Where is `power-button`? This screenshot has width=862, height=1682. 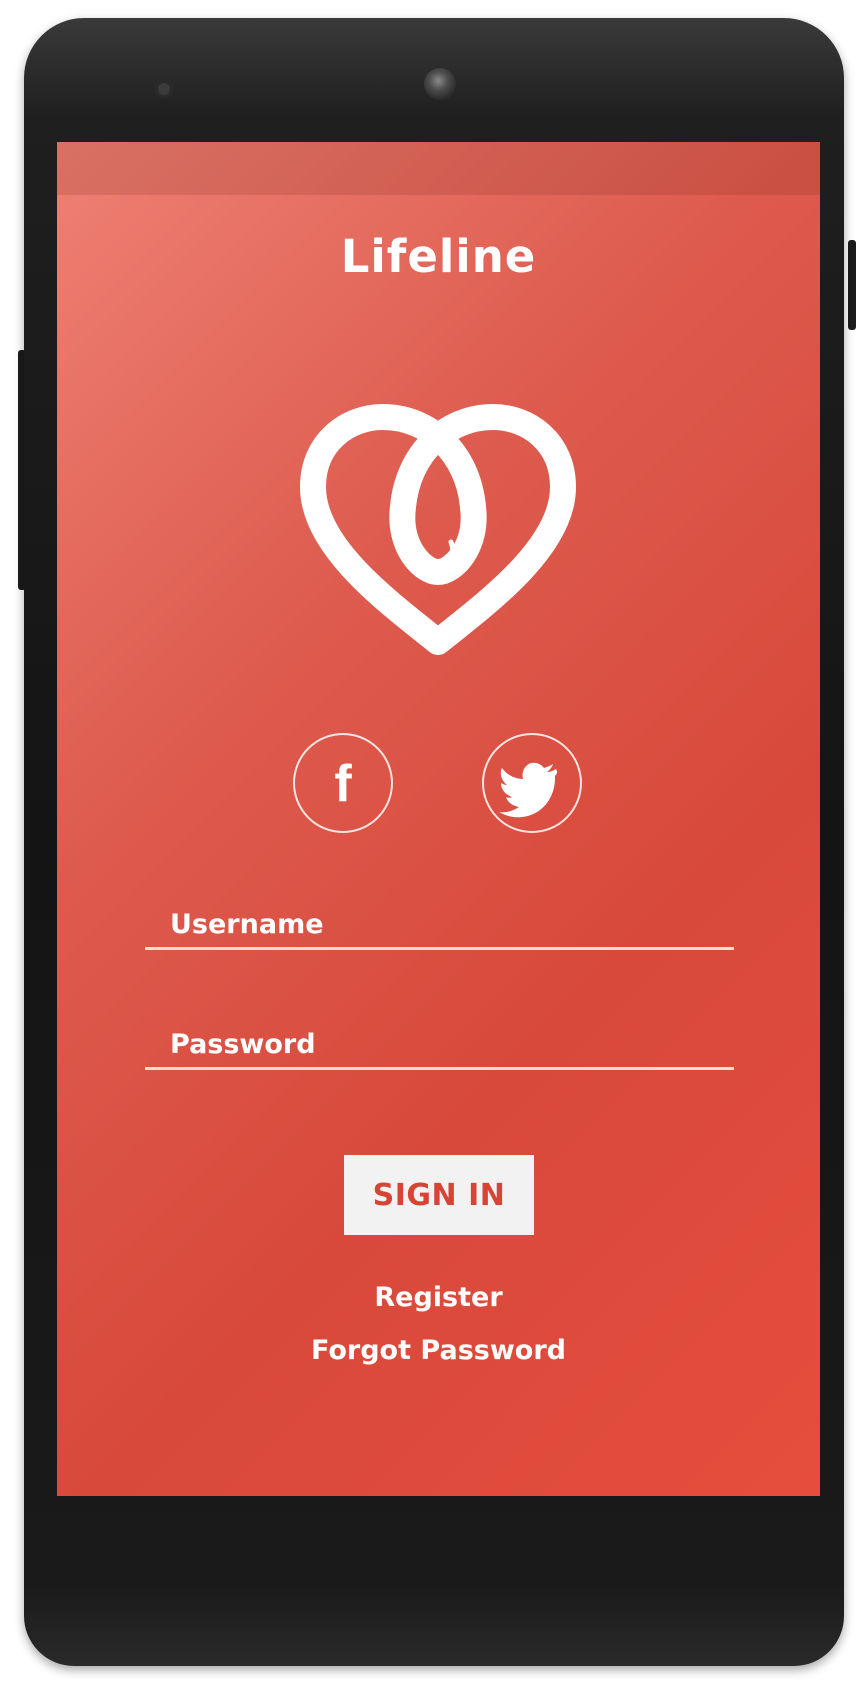
power-button is located at coordinates (852, 285).